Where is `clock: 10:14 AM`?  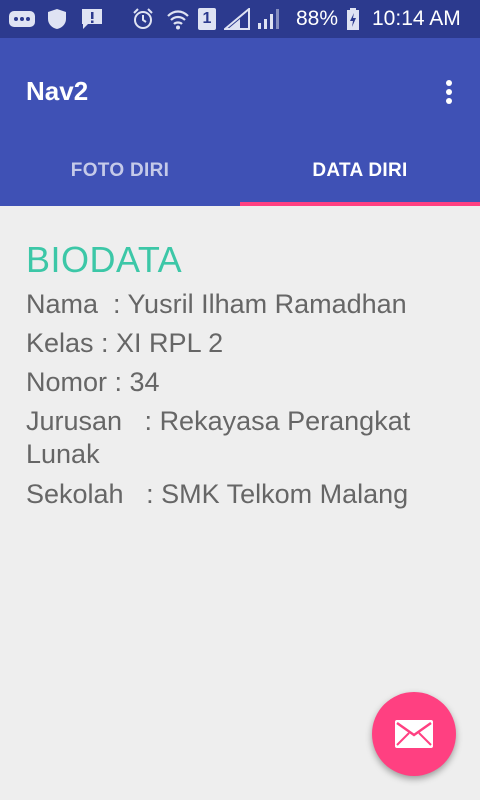
clock: 10:14 AM is located at coordinates (416, 18).